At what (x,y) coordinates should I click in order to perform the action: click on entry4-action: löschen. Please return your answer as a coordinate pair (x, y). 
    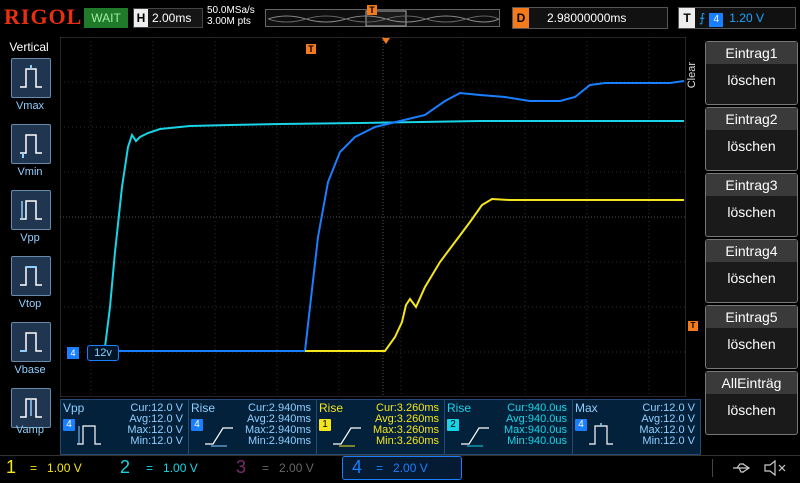
    Looking at the image, I should click on (751, 278).